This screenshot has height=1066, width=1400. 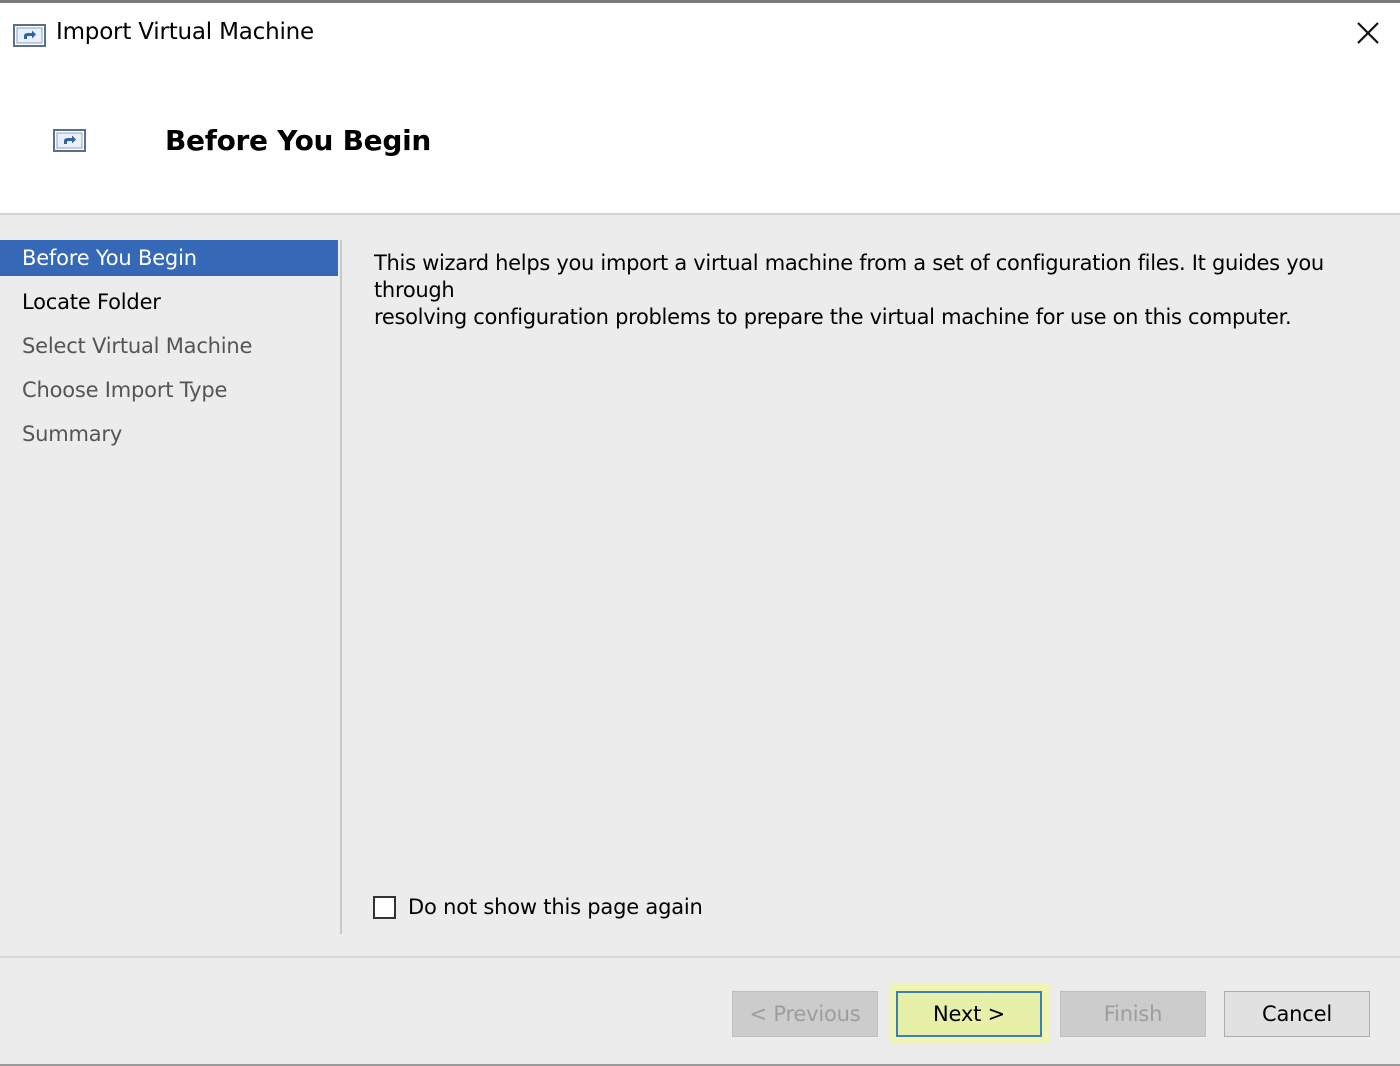 What do you see at coordinates (125, 390) in the screenshot?
I see `step-choose-import-type: Choose Import Type` at bounding box center [125, 390].